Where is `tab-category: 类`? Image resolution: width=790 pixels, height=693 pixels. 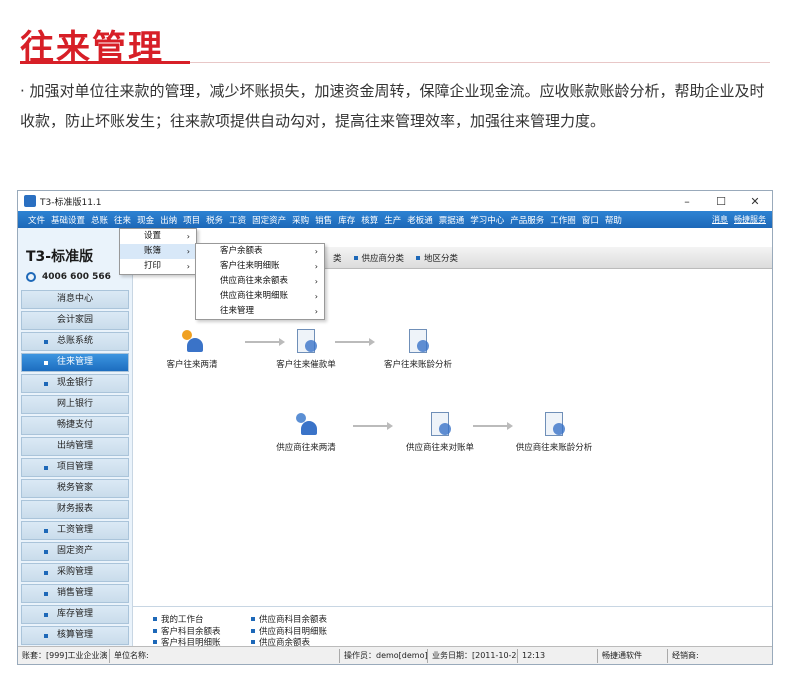 tab-category: 类 is located at coordinates (337, 258).